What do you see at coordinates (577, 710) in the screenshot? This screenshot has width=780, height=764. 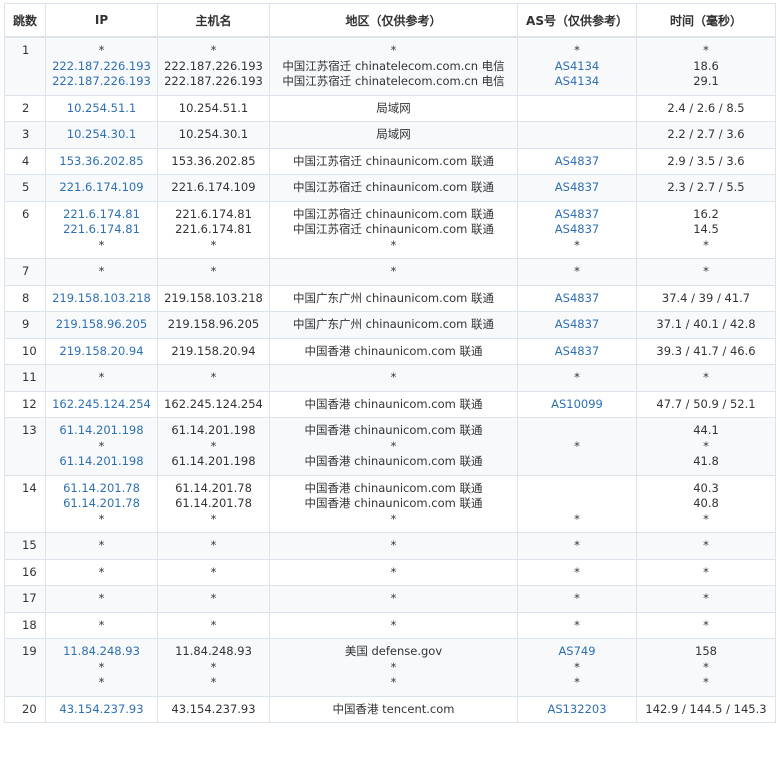 I see `as-link: AS132203` at bounding box center [577, 710].